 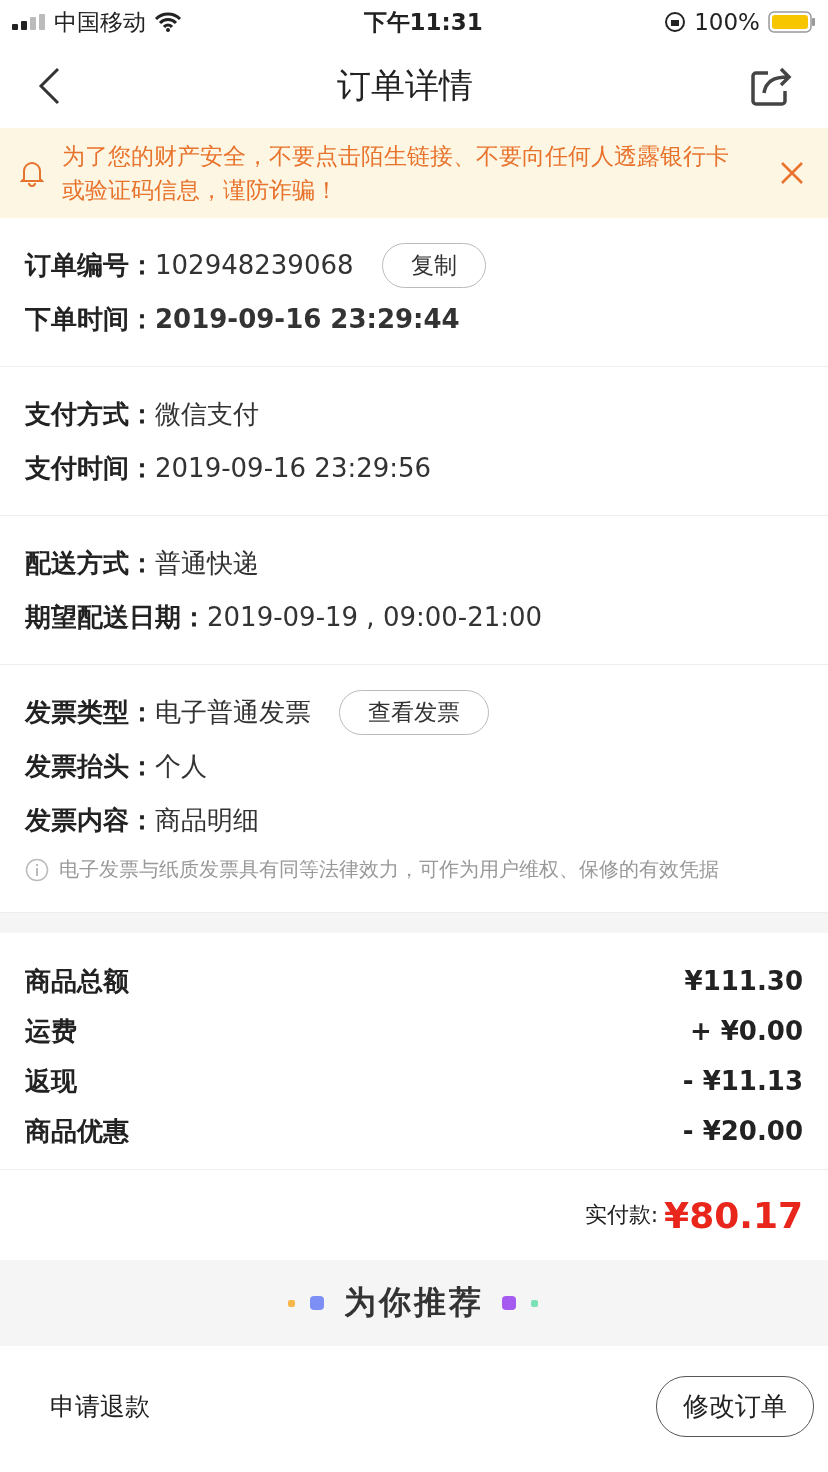 I want to click on field-value: 微信支付, so click(x=207, y=414).